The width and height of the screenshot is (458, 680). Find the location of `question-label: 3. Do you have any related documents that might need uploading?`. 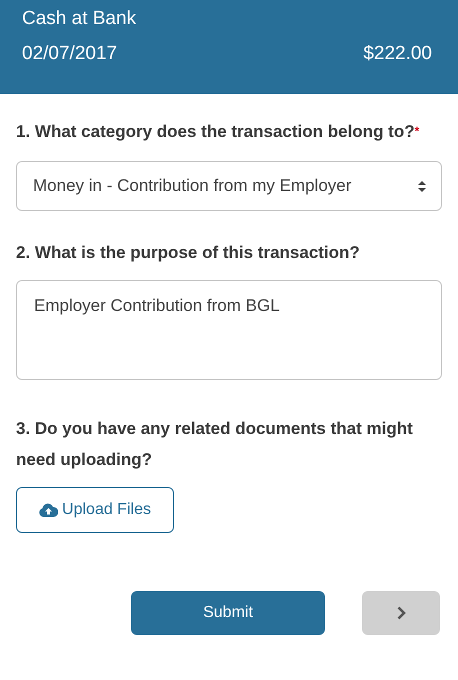

question-label: 3. Do you have any related documents that might need uploading? is located at coordinates (215, 444).